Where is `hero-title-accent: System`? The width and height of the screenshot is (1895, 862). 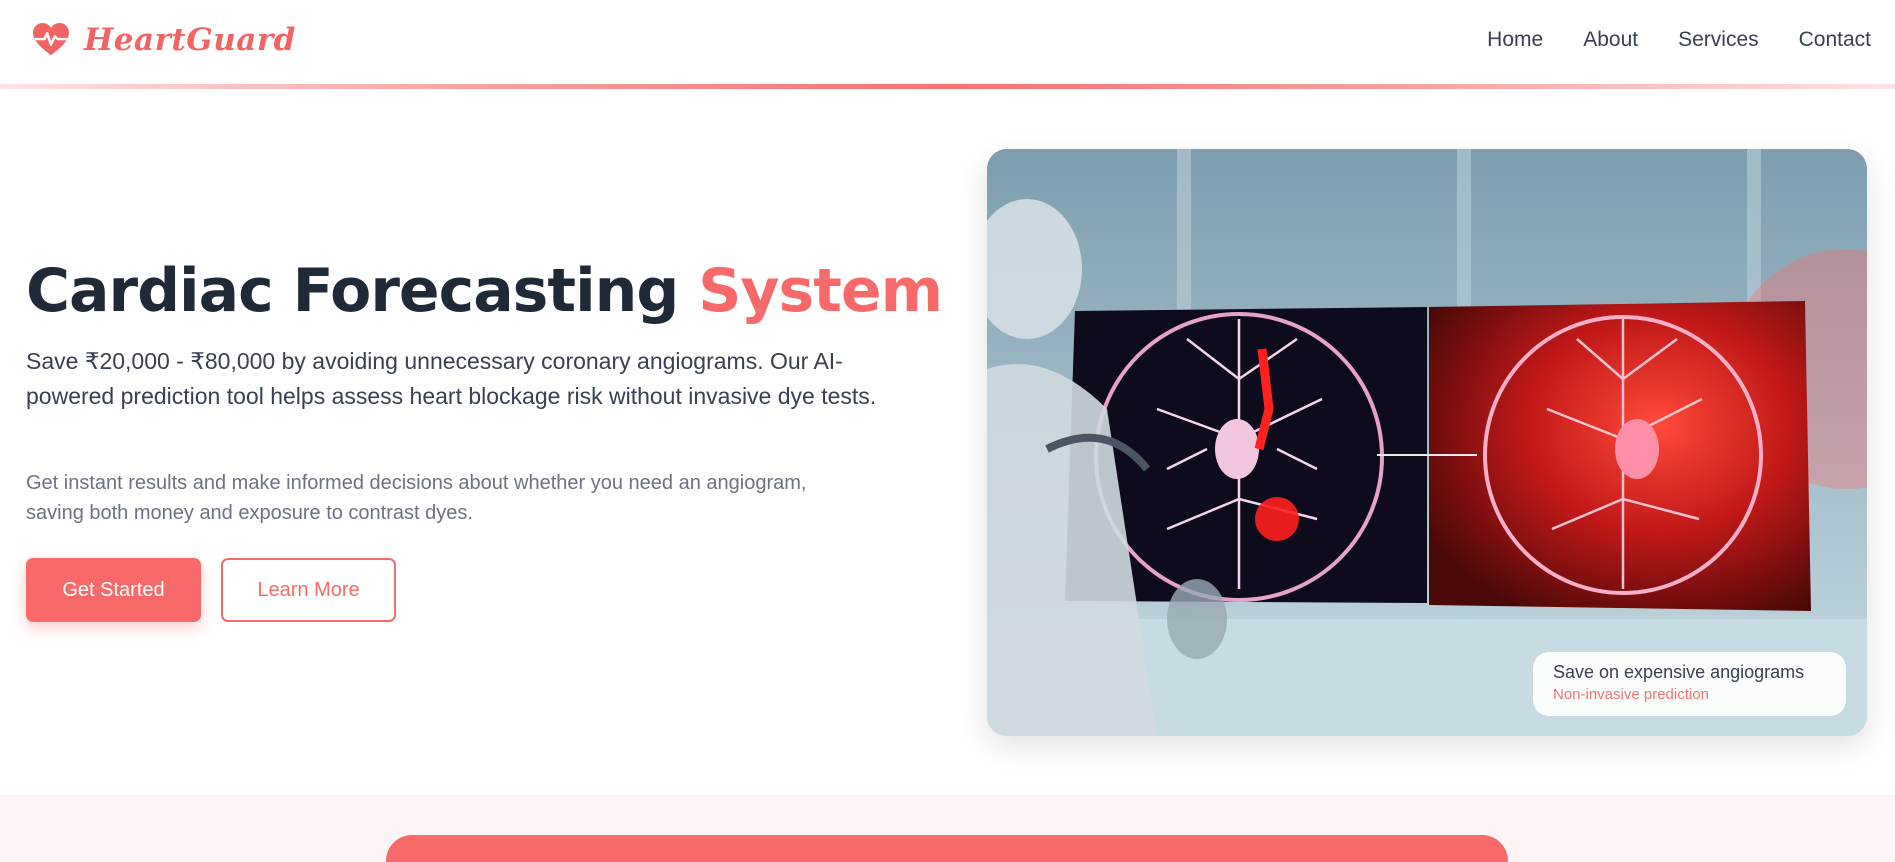 hero-title-accent: System is located at coordinates (820, 291).